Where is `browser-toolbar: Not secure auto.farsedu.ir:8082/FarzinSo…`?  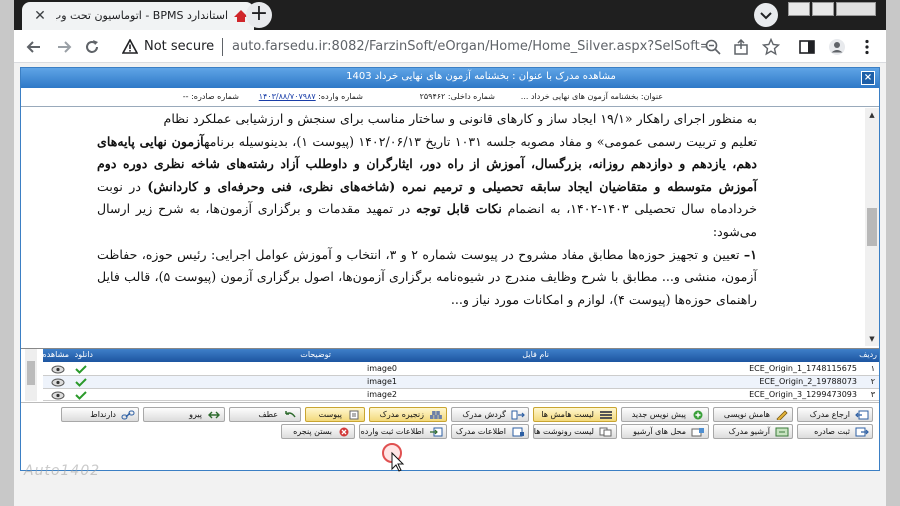 browser-toolbar: Not secure auto.farsedu.ir:8082/FarzinSo… is located at coordinates (450, 46).